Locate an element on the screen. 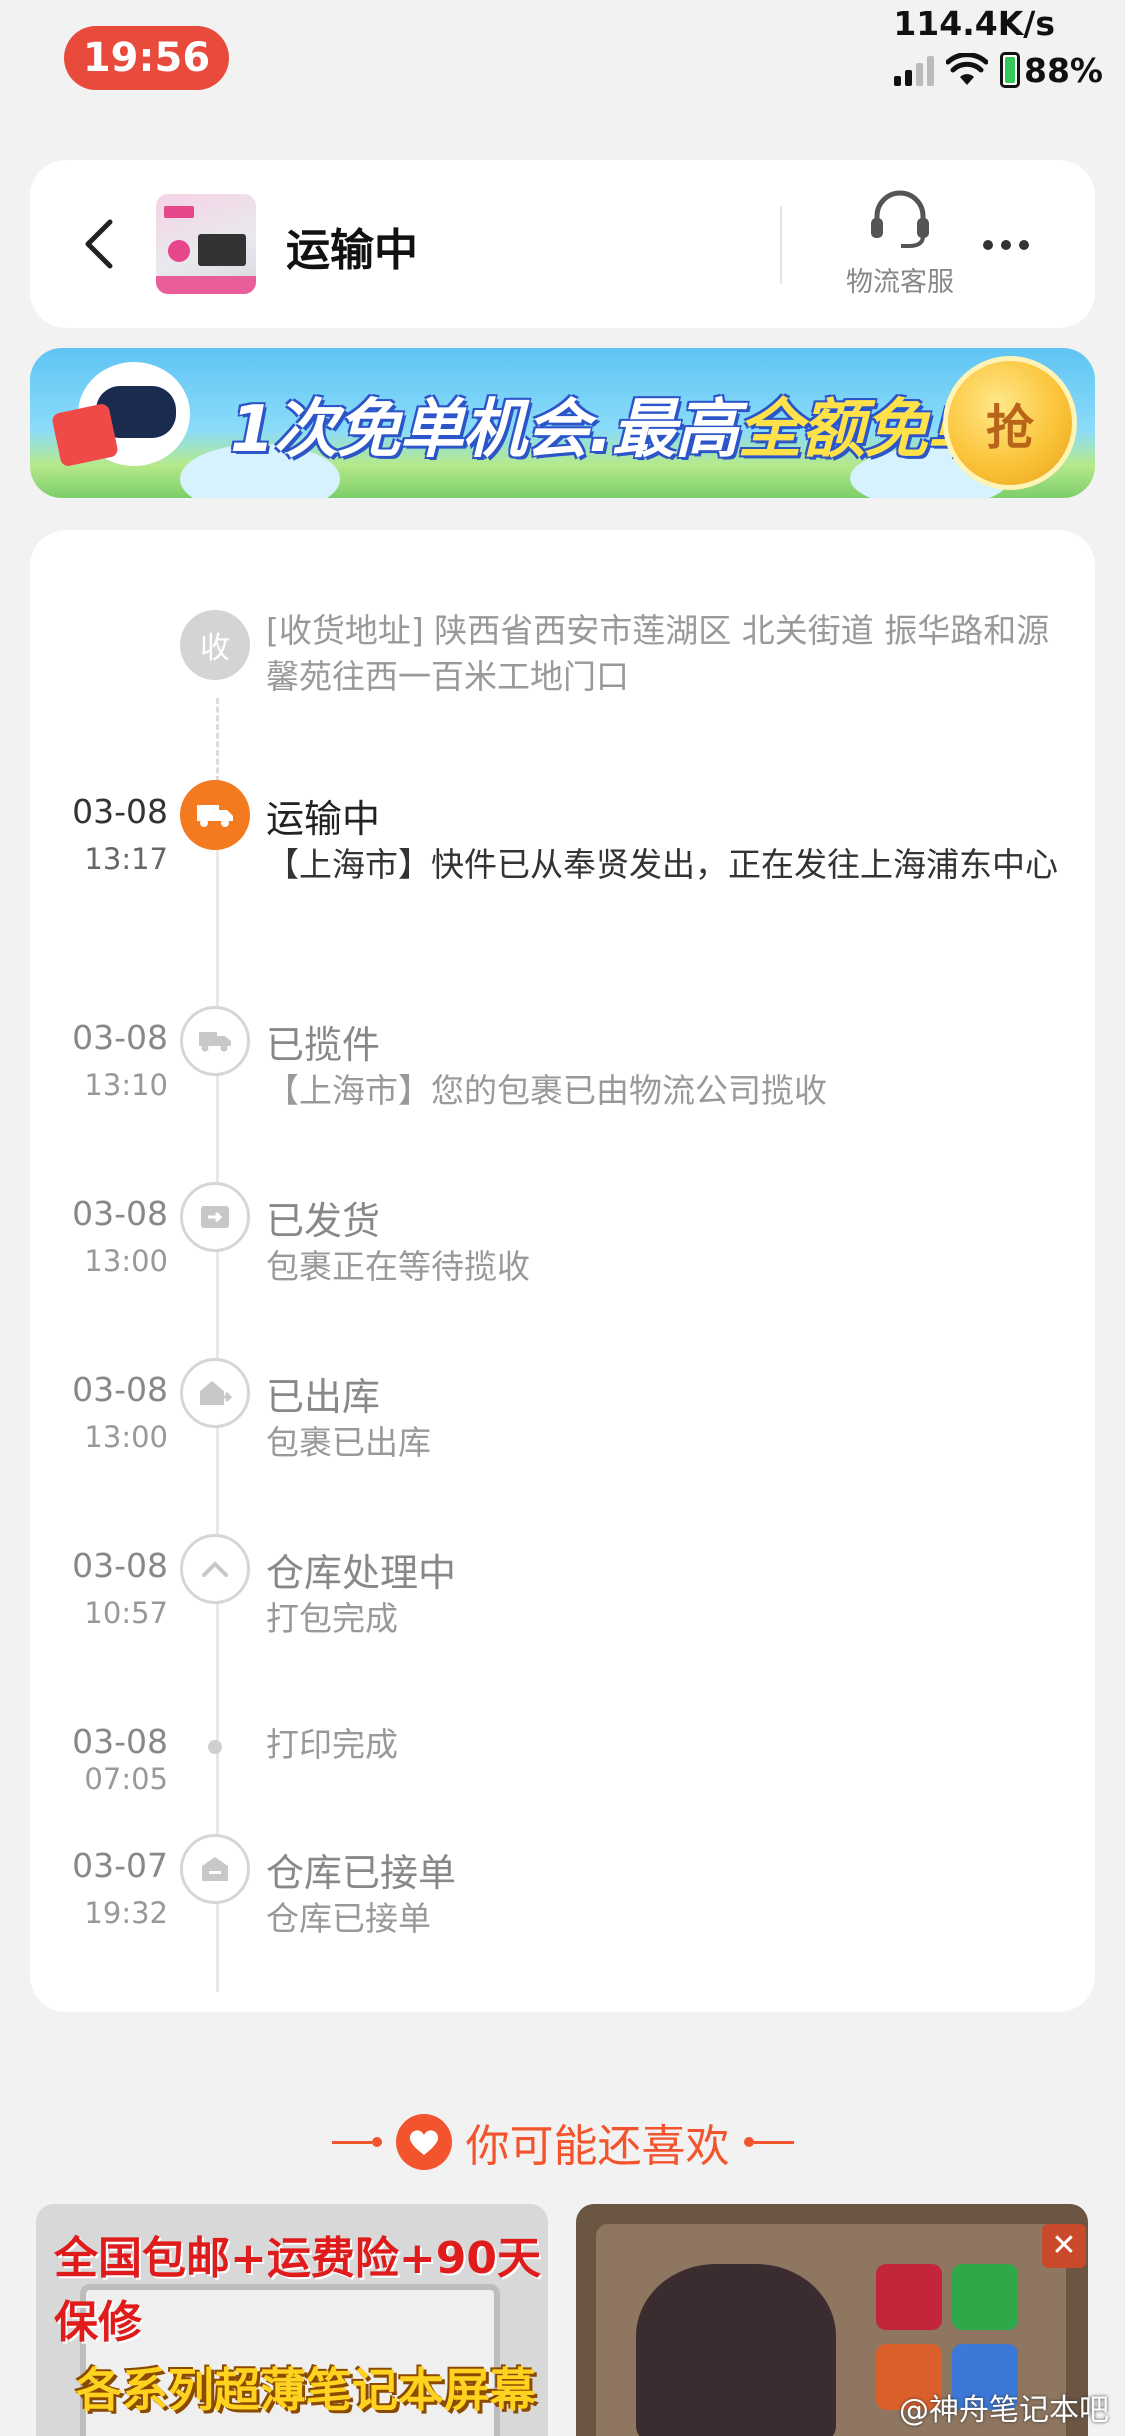 This screenshot has height=2436, width=1125. event-desc: 【上海市】快件已从奉贤发出，正在发往上海浦东中心 is located at coordinates (662, 864).